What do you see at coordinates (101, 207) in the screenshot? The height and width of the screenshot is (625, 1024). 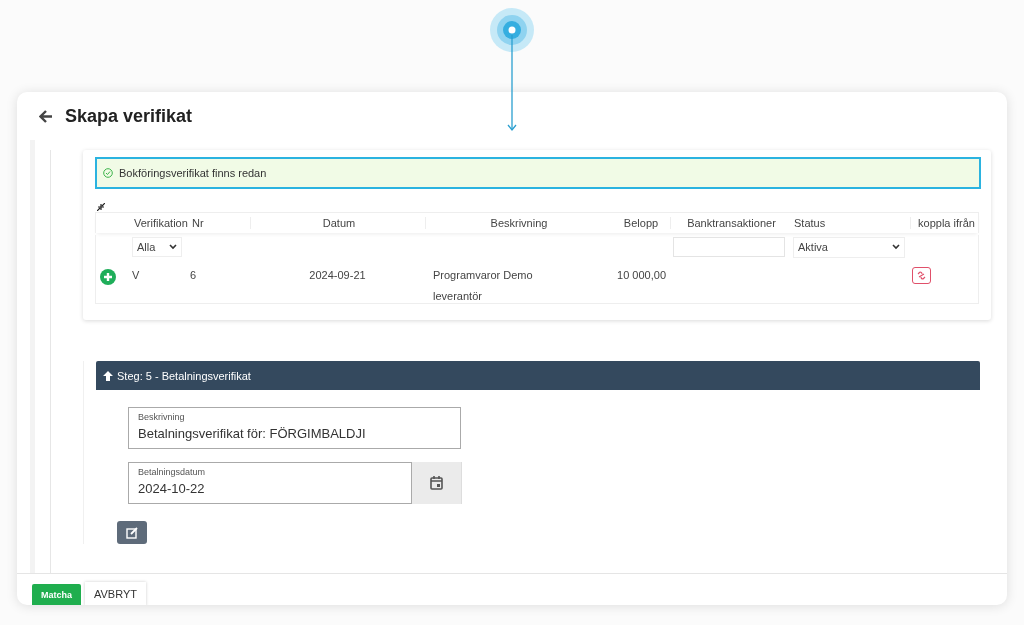 I see `collapse-icon` at bounding box center [101, 207].